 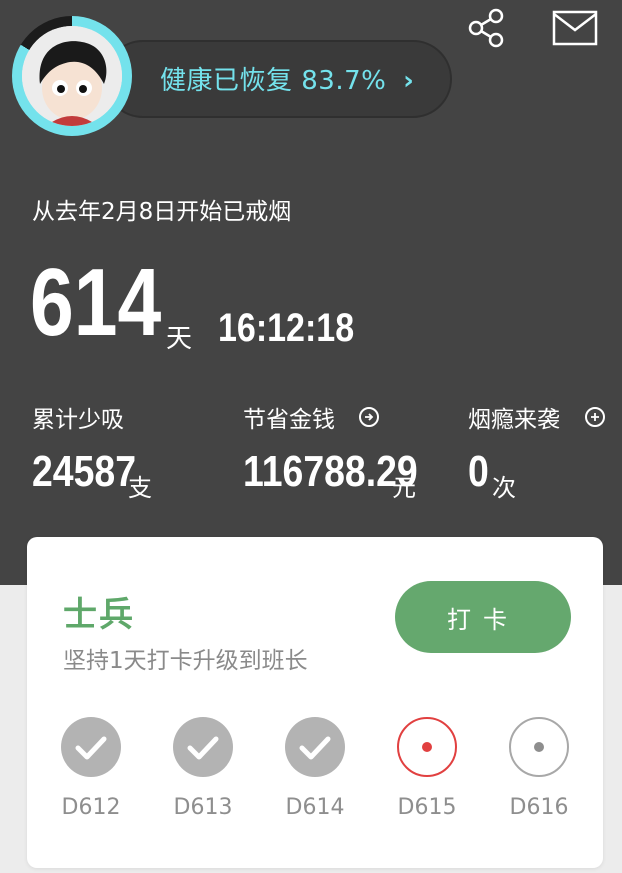 I want to click on quit-since-text: 从去年2月8日开始已戒烟, so click(x=162, y=212).